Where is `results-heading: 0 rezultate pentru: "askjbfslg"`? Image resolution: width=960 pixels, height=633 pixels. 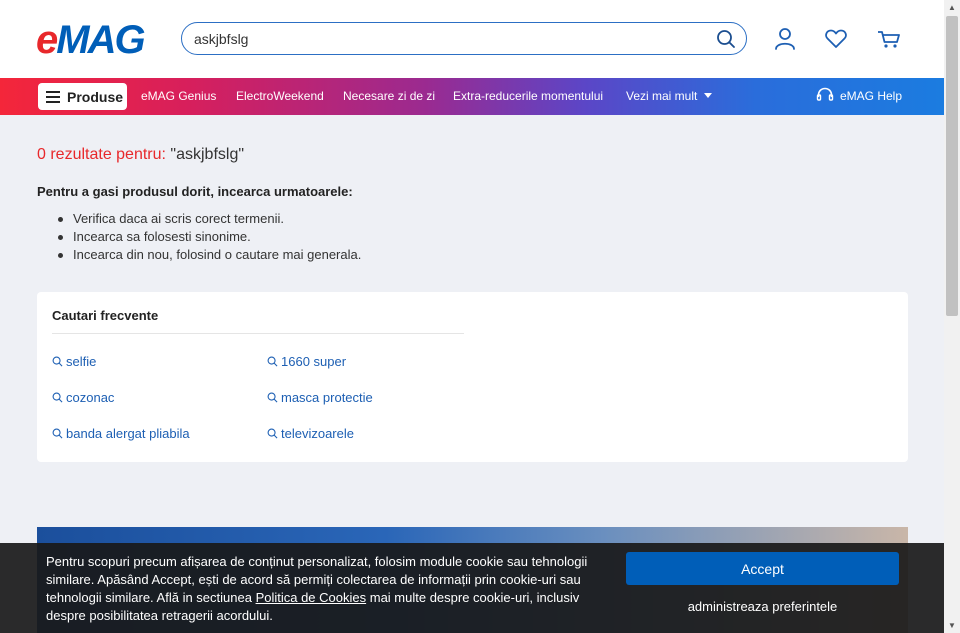
results-heading: 0 rezultate pentru: "askjbfslg" is located at coordinates (140, 155).